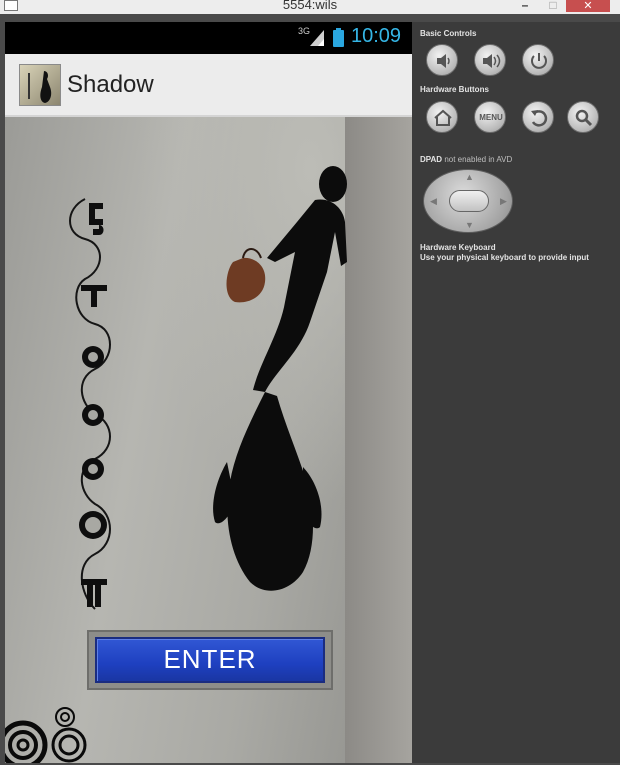 The height and width of the screenshot is (765, 620). I want to click on battery-icon, so click(338, 37).